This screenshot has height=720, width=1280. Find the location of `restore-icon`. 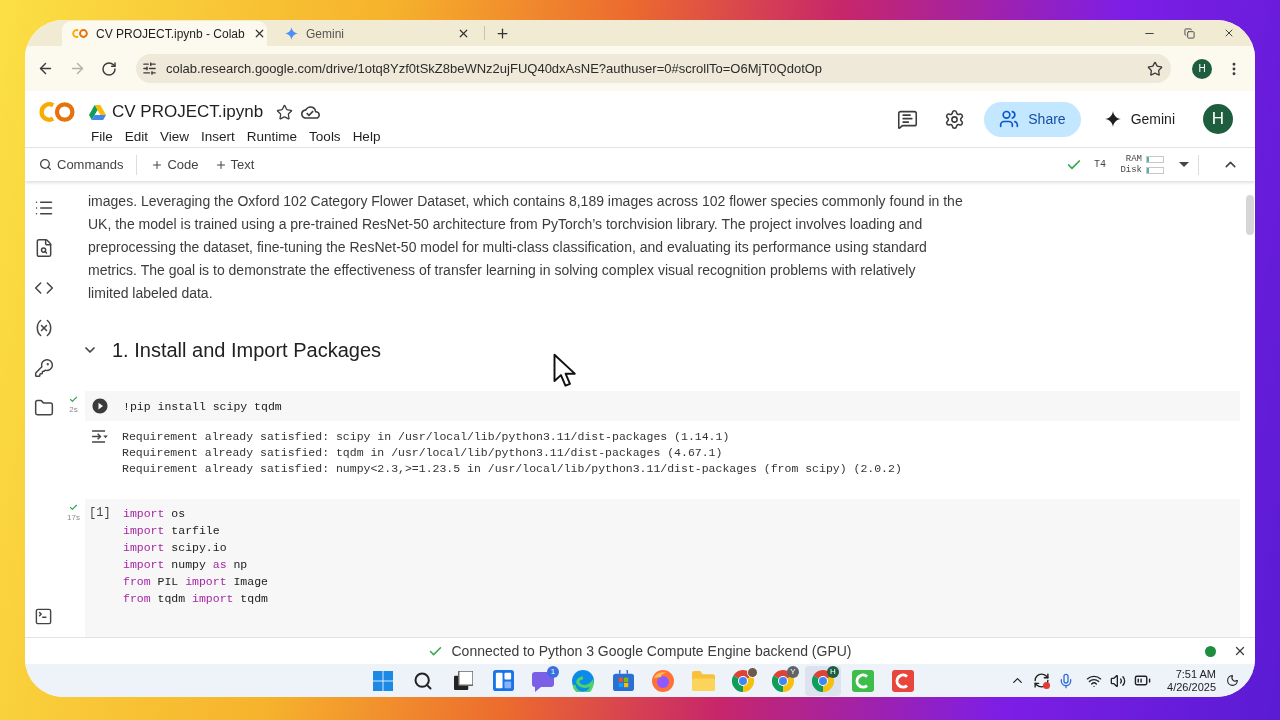

restore-icon is located at coordinates (1189, 33).